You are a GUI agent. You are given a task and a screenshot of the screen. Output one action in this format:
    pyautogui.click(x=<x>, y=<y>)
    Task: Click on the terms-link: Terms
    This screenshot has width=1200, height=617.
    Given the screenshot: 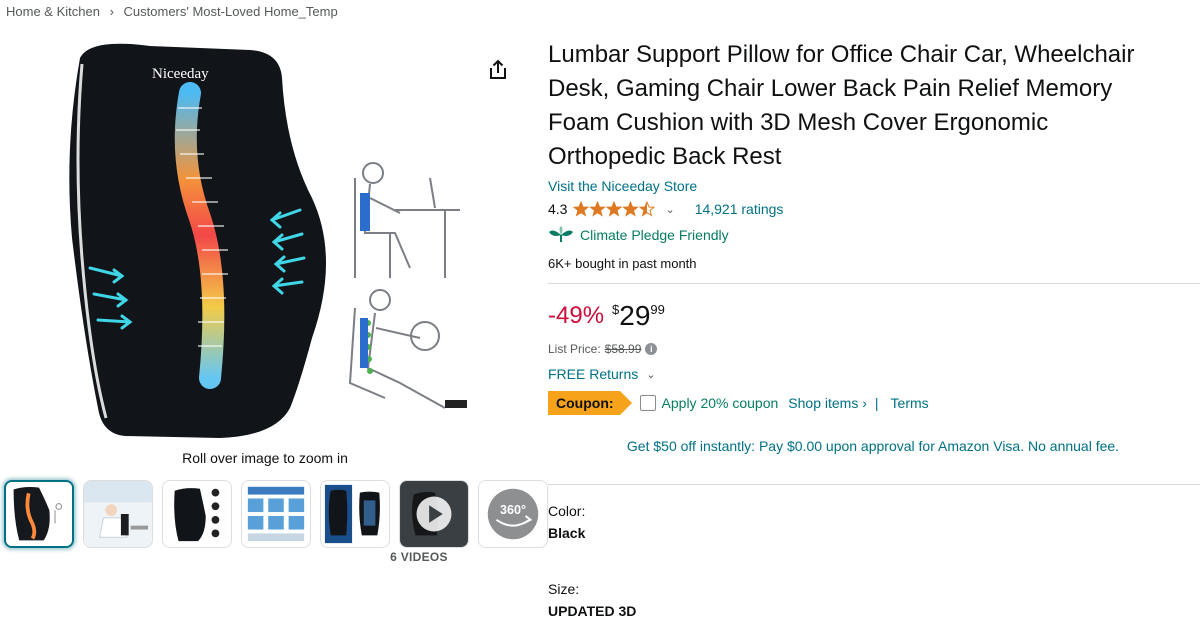 What is the action you would take?
    pyautogui.click(x=910, y=403)
    